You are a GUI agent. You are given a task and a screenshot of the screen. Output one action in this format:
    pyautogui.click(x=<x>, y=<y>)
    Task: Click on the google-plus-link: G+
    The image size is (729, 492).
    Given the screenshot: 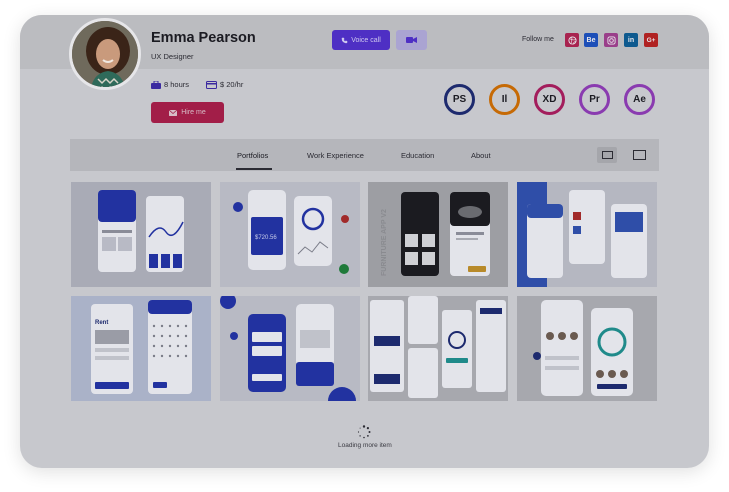 What is the action you would take?
    pyautogui.click(x=651, y=40)
    